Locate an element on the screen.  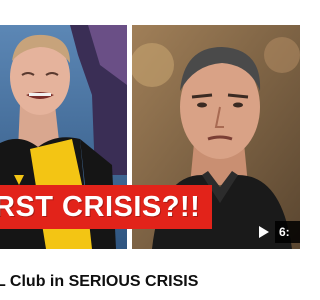
play-icon is located at coordinates (264, 232).